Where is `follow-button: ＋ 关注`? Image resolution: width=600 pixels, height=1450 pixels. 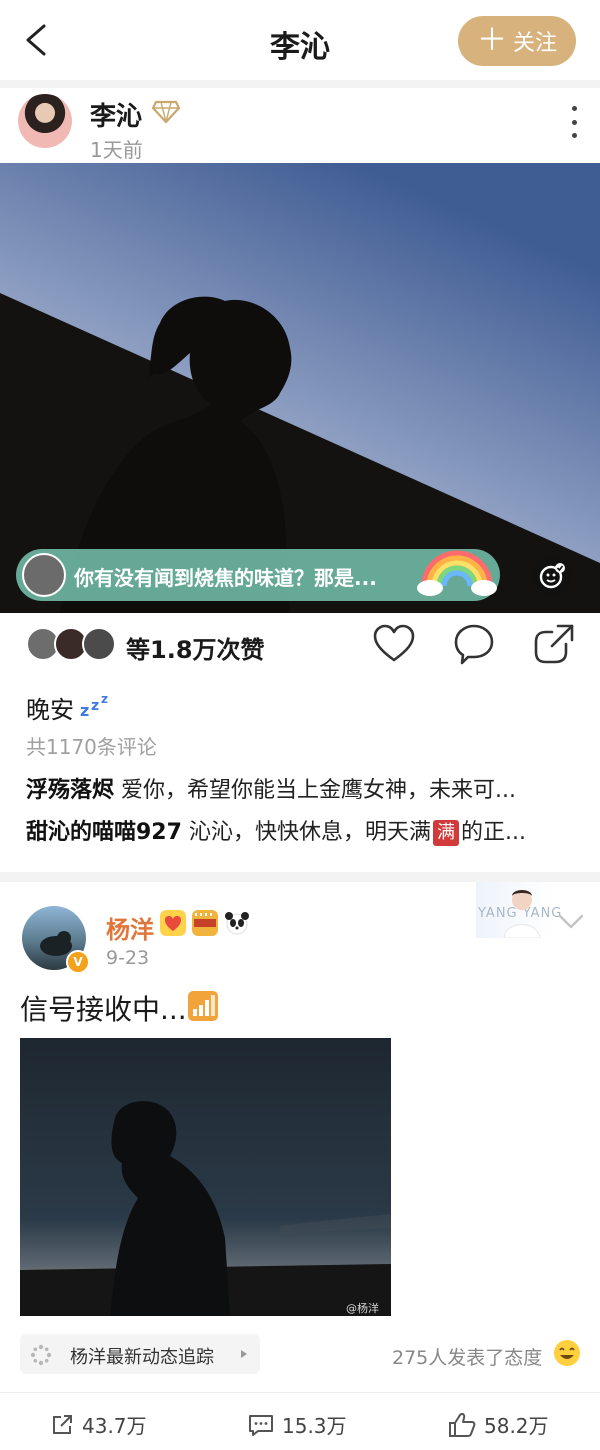 follow-button: ＋ 关注 is located at coordinates (517, 41).